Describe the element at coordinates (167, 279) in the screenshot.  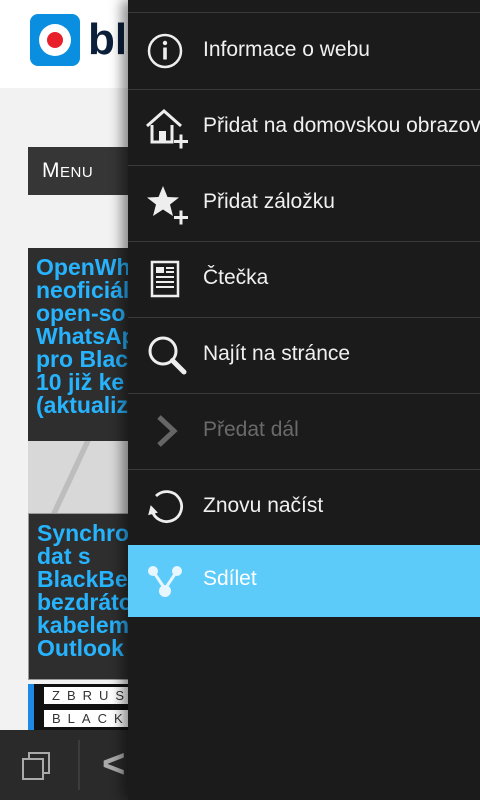
I see `reader-icon` at that location.